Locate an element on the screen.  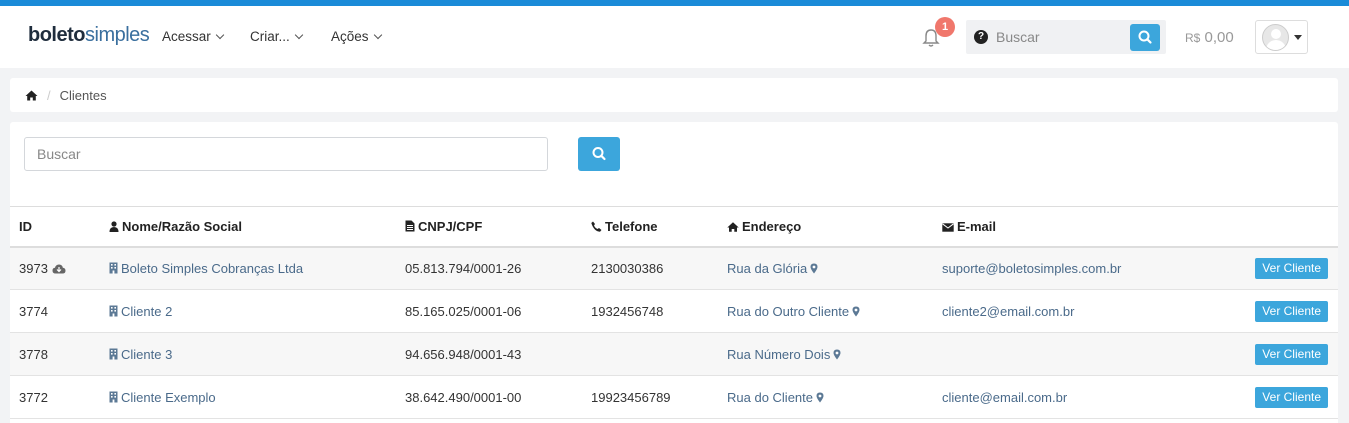
cell-name: Boleto Simples Cobranças Ltda is located at coordinates (248, 268).